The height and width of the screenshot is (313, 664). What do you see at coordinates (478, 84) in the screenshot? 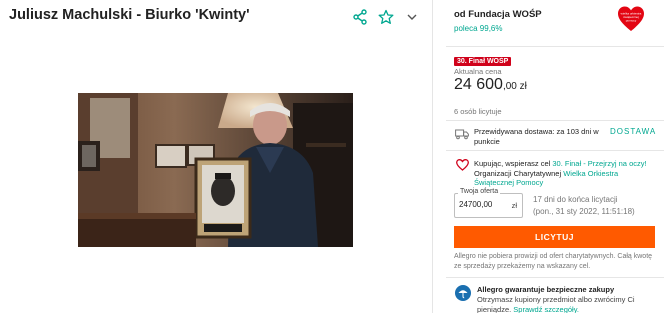
I see `price-amount: 24 600` at bounding box center [478, 84].